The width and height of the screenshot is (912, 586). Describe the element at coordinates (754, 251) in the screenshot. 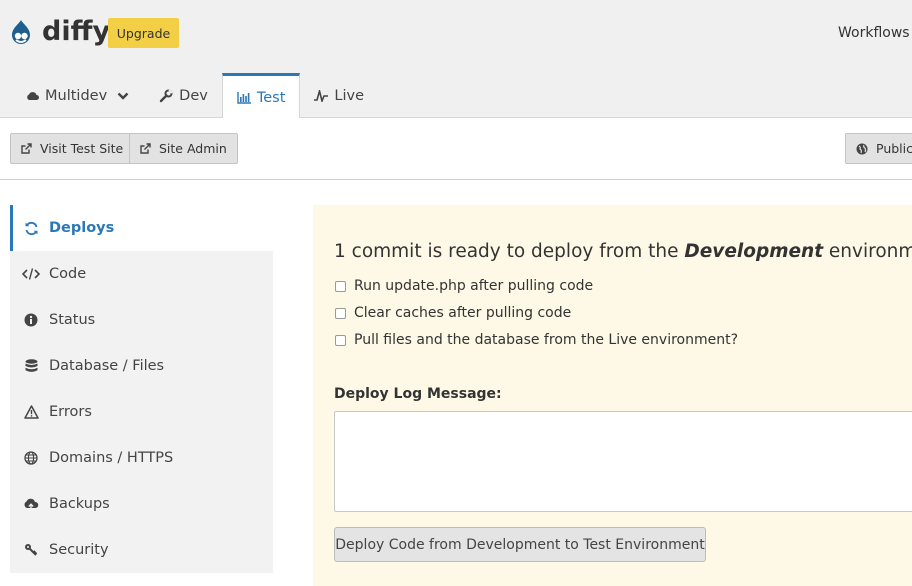

I see `title-environment: Development` at that location.